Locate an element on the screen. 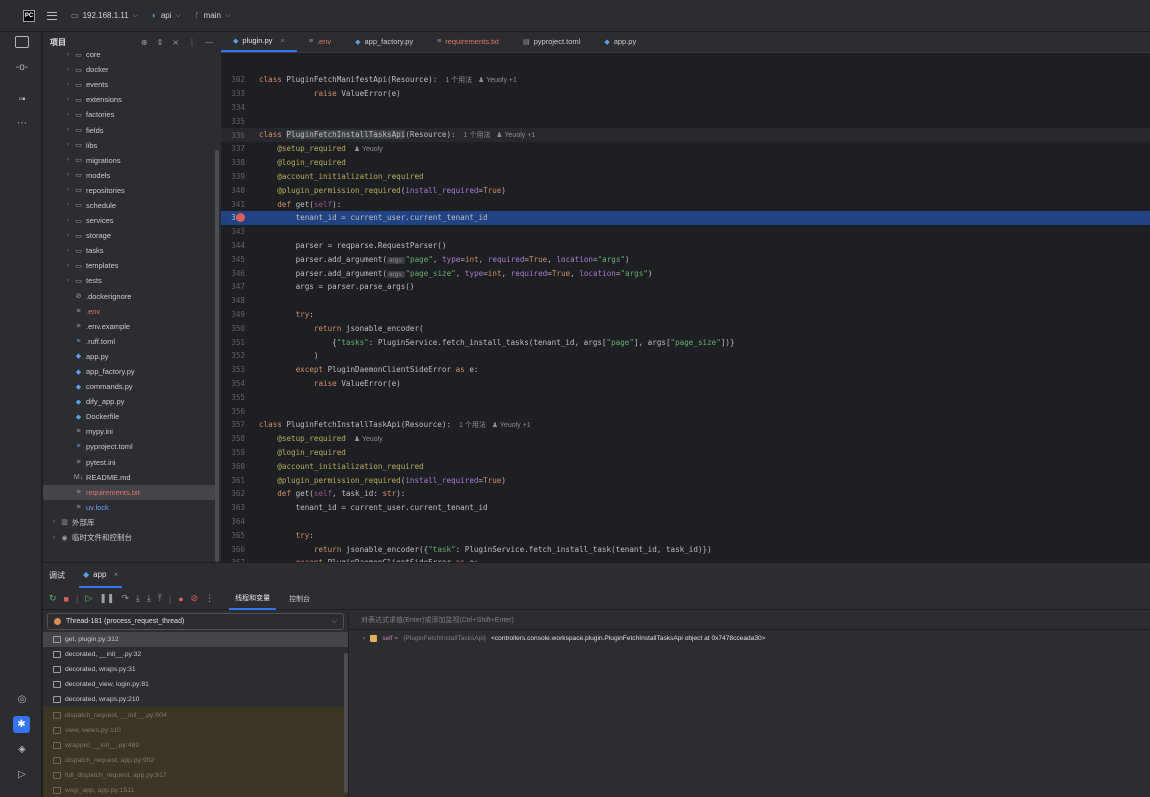 The image size is (1150, 797). code-line: 362 def get(self, task_id: str): is located at coordinates (685, 494).